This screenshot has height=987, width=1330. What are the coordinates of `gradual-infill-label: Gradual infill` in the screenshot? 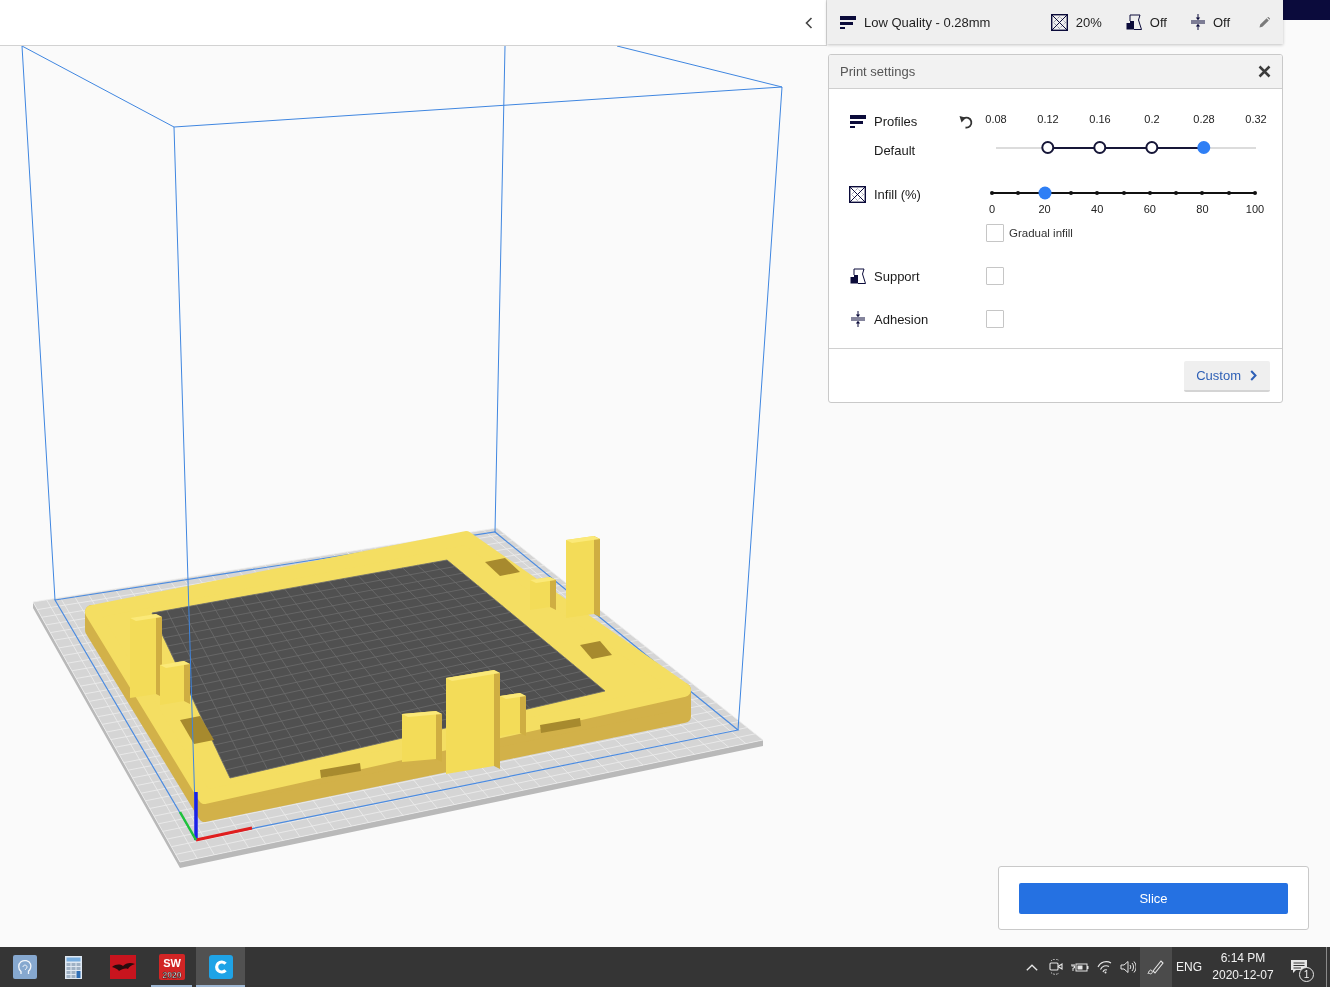 It's located at (1041, 233).